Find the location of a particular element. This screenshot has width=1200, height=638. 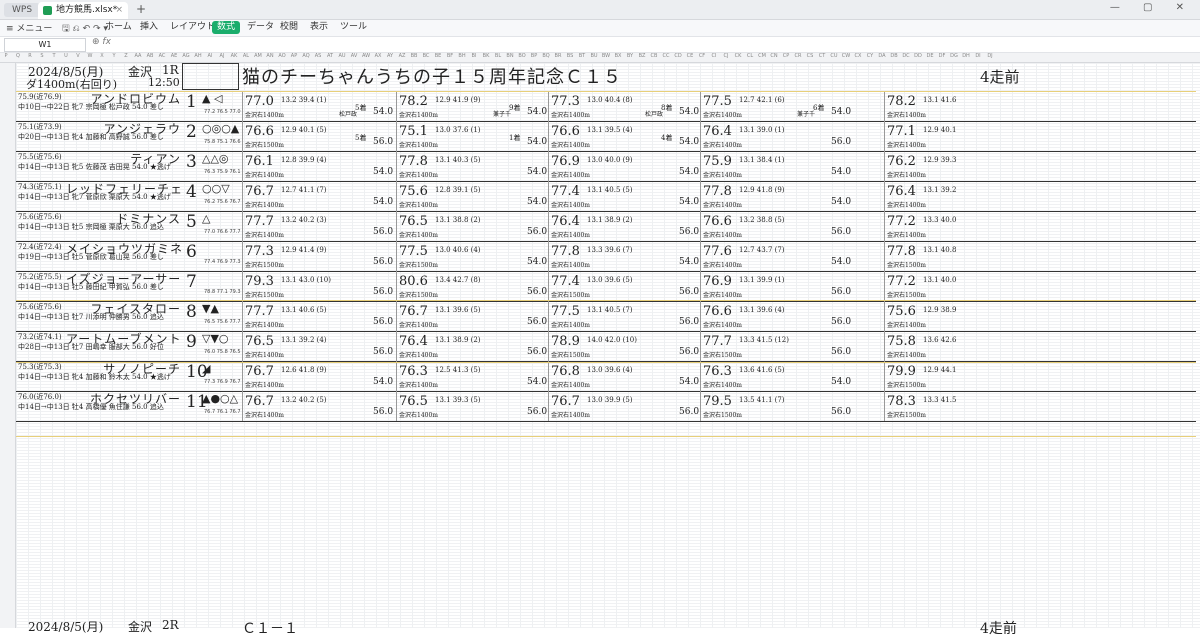

column-header: AL is located at coordinates (246, 56).